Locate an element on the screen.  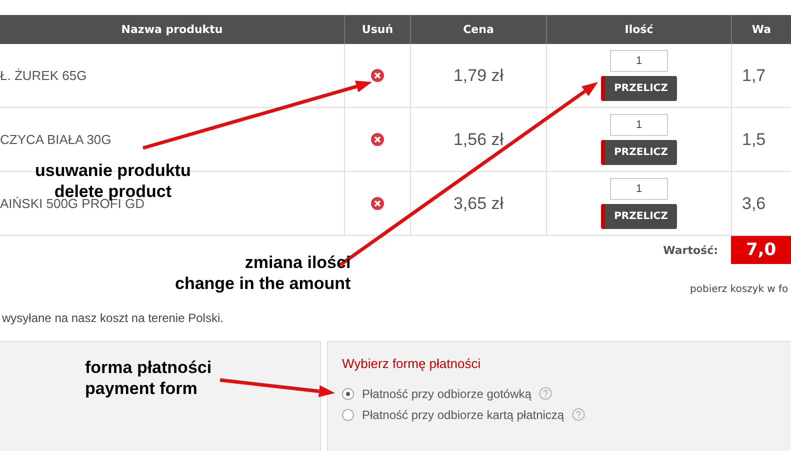
column-header: Ilość is located at coordinates (638, 29).